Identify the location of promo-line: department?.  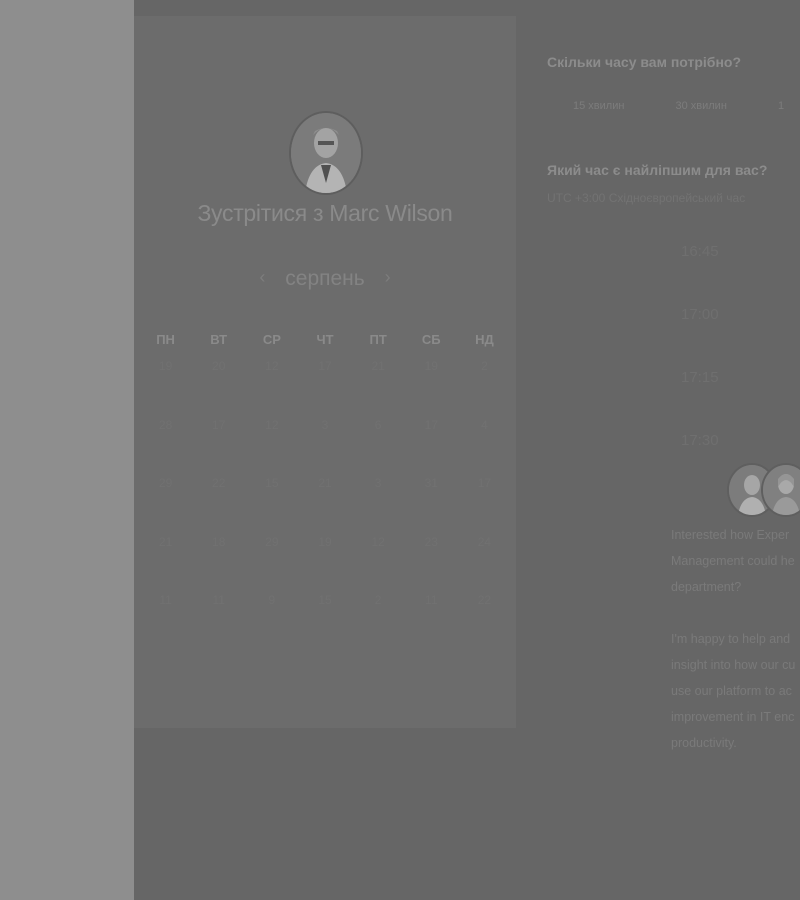
(706, 587).